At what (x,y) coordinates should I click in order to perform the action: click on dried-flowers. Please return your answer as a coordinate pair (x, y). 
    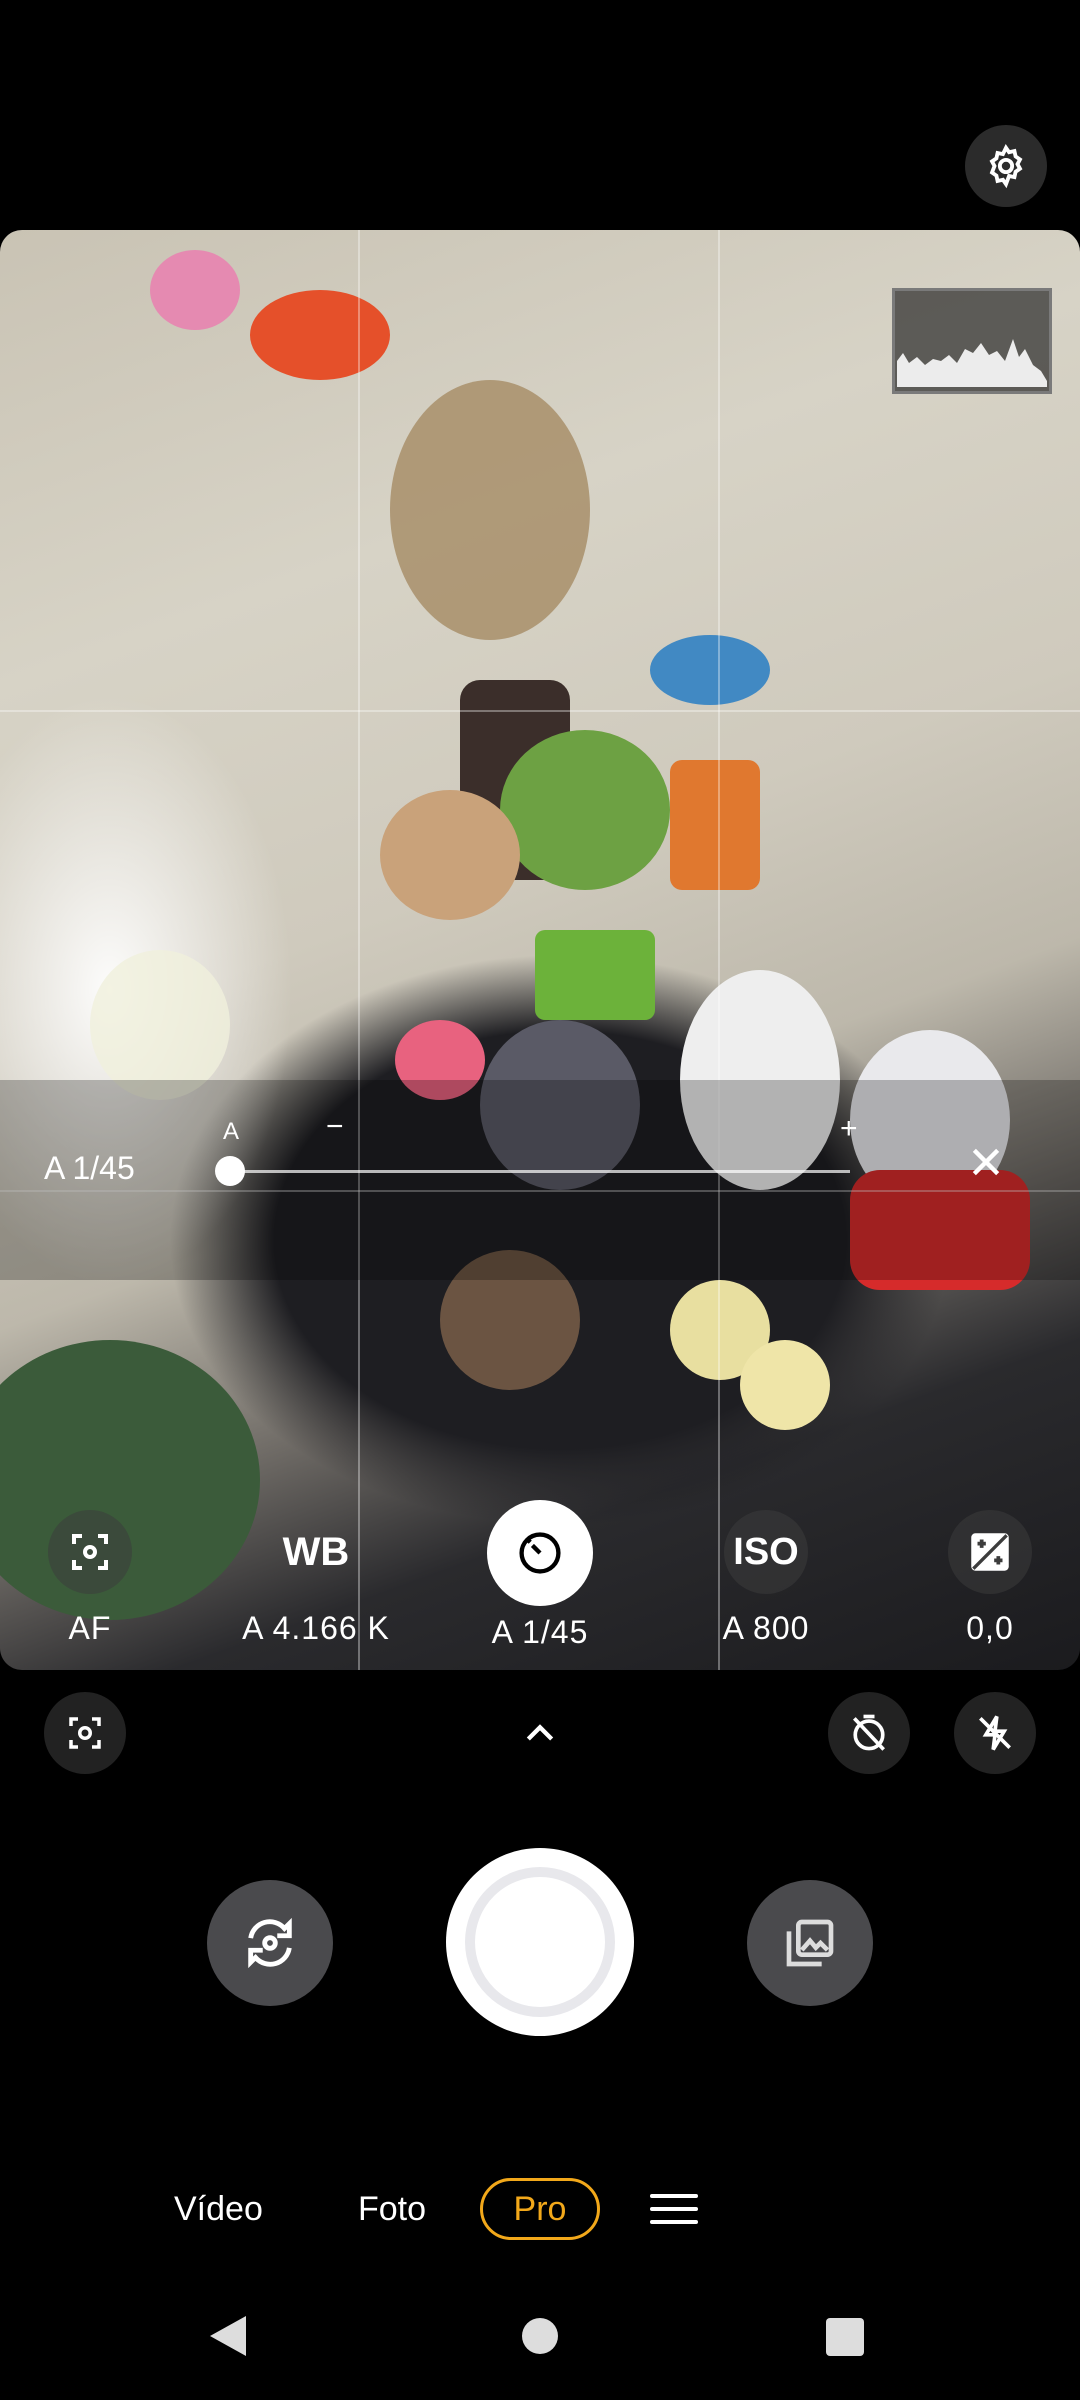
    Looking at the image, I should click on (490, 510).